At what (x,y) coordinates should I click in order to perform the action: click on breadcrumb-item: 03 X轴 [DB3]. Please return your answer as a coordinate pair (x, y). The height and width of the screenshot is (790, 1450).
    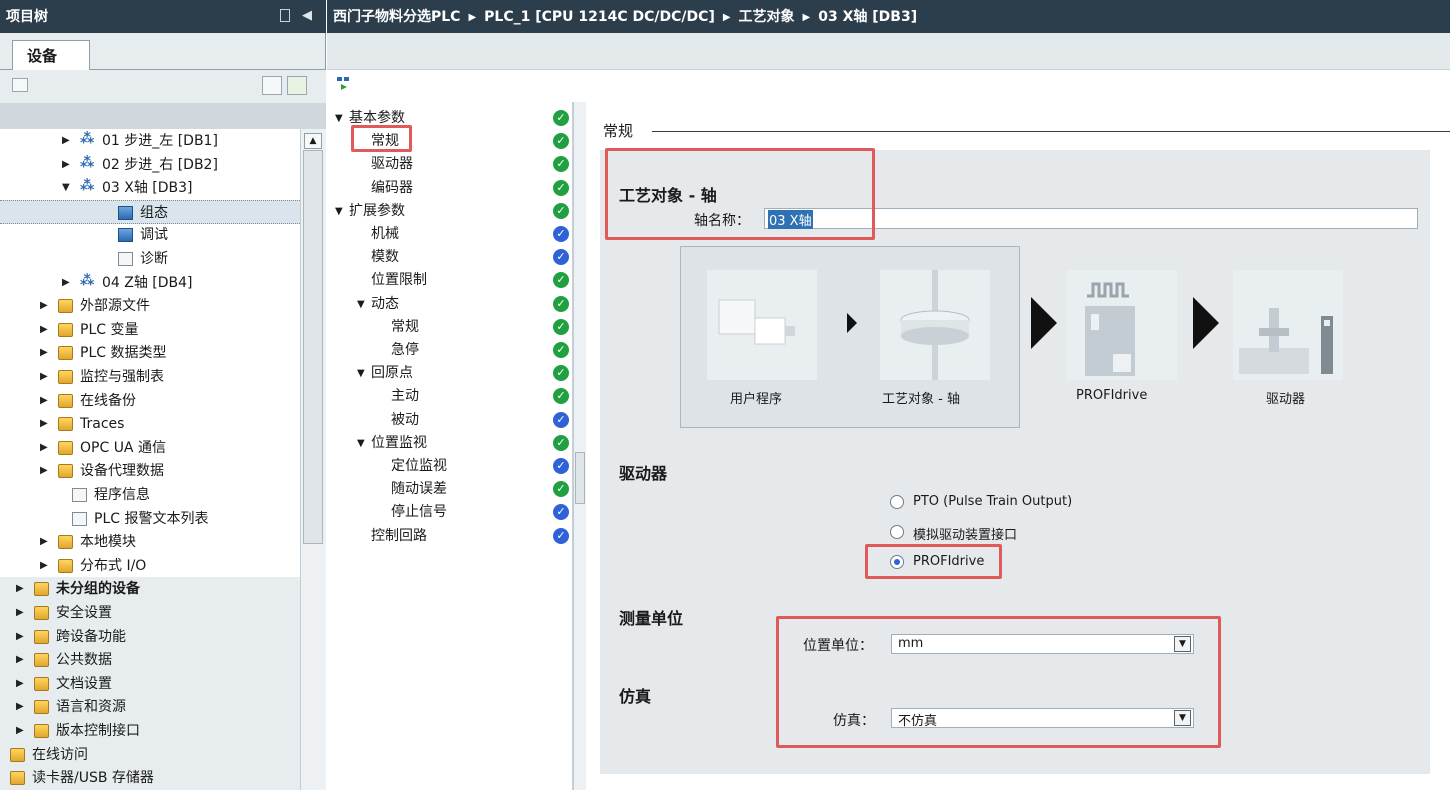
    Looking at the image, I should click on (867, 17).